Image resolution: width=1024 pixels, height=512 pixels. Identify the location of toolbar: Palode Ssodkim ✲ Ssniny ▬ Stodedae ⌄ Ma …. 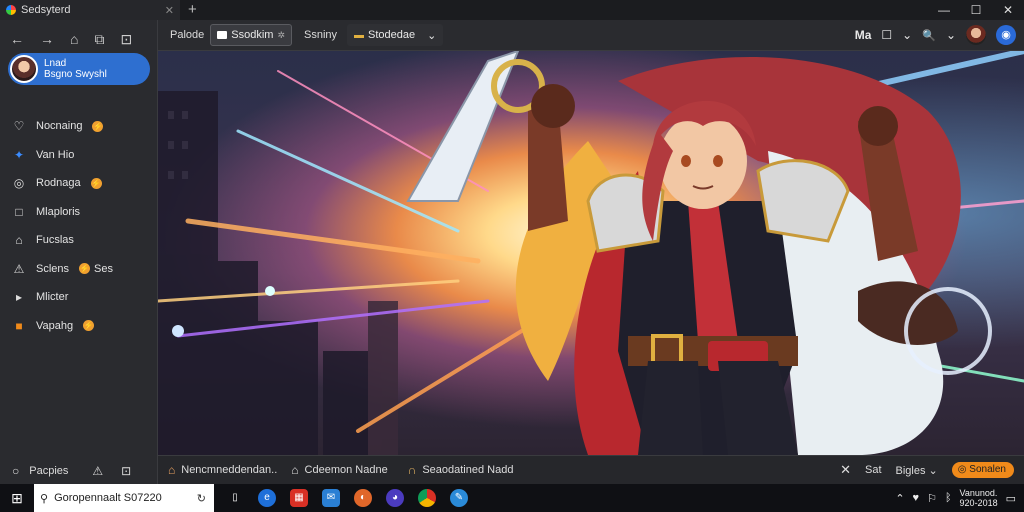
(591, 35).